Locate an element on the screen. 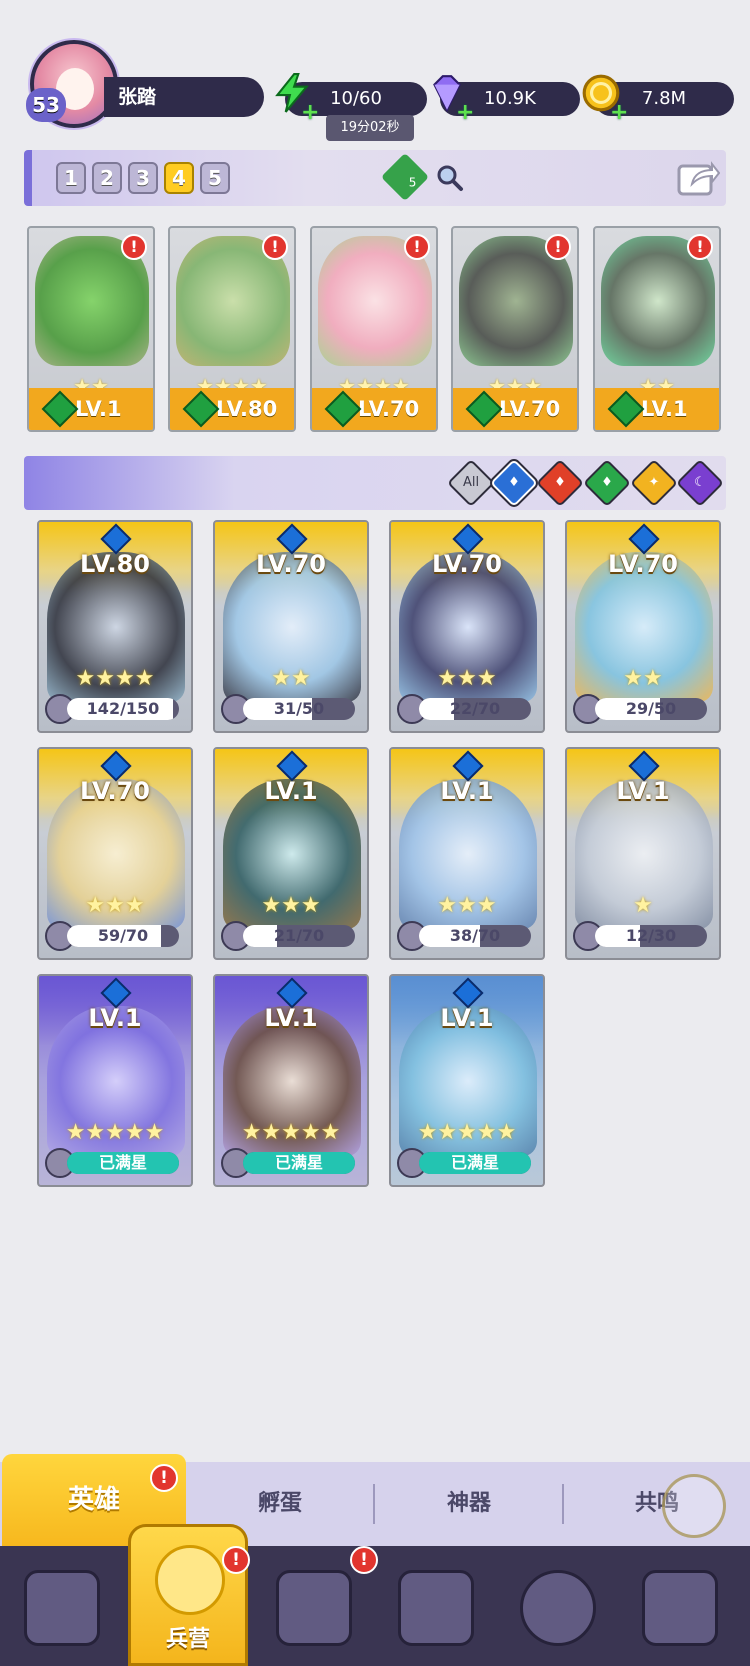 The width and height of the screenshot is (750, 1666). shard-progress-bar: 142/150 is located at coordinates (123, 709).